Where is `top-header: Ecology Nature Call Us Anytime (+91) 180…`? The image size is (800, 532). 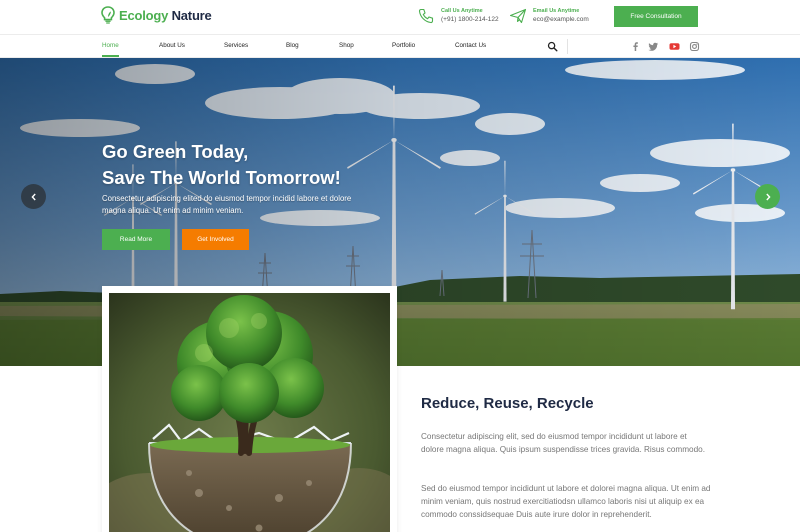 top-header: Ecology Nature Call Us Anytime (+91) 180… is located at coordinates (400, 17).